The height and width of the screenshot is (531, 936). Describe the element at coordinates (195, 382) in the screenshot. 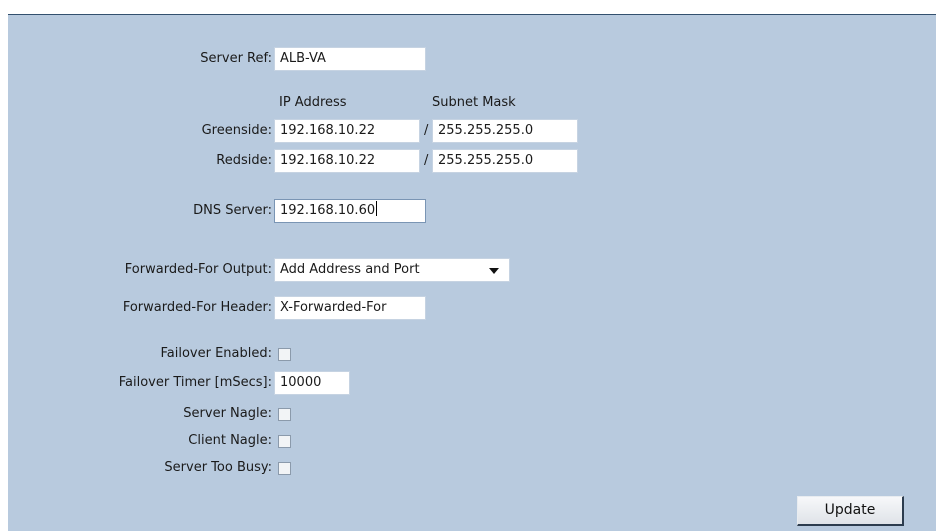

I see `failover-timer-label: Failover Timer [mSecs]:` at that location.